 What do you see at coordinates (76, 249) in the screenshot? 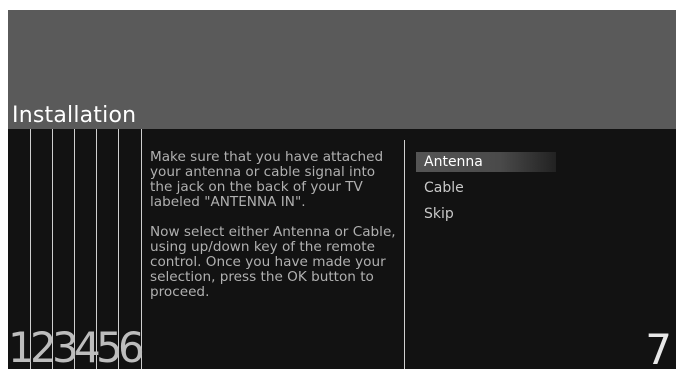
I see `step-progress: 1 2 3 4 5 6` at bounding box center [76, 249].